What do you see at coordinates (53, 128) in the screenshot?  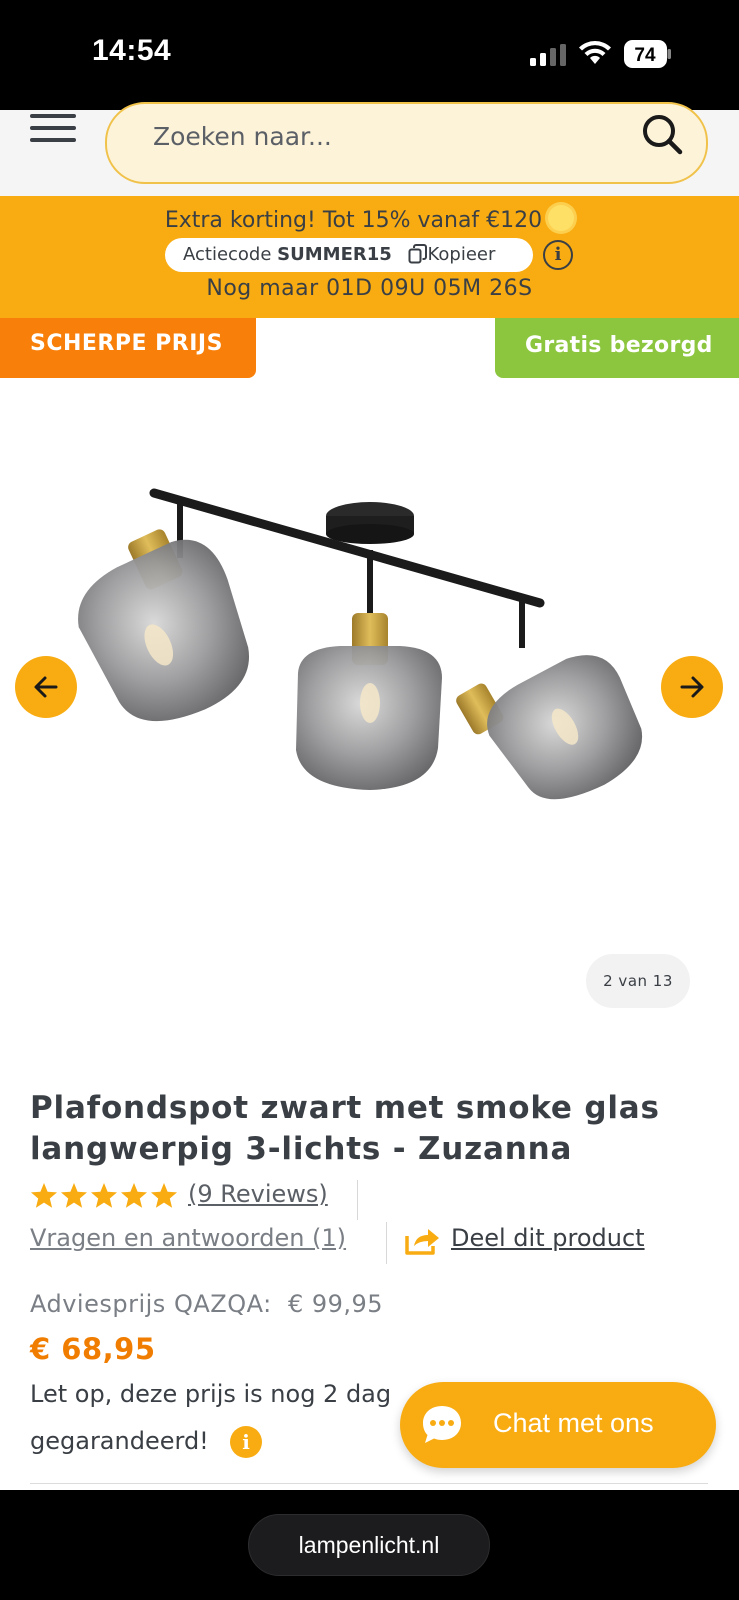 I see `hamburger-menu-icon` at bounding box center [53, 128].